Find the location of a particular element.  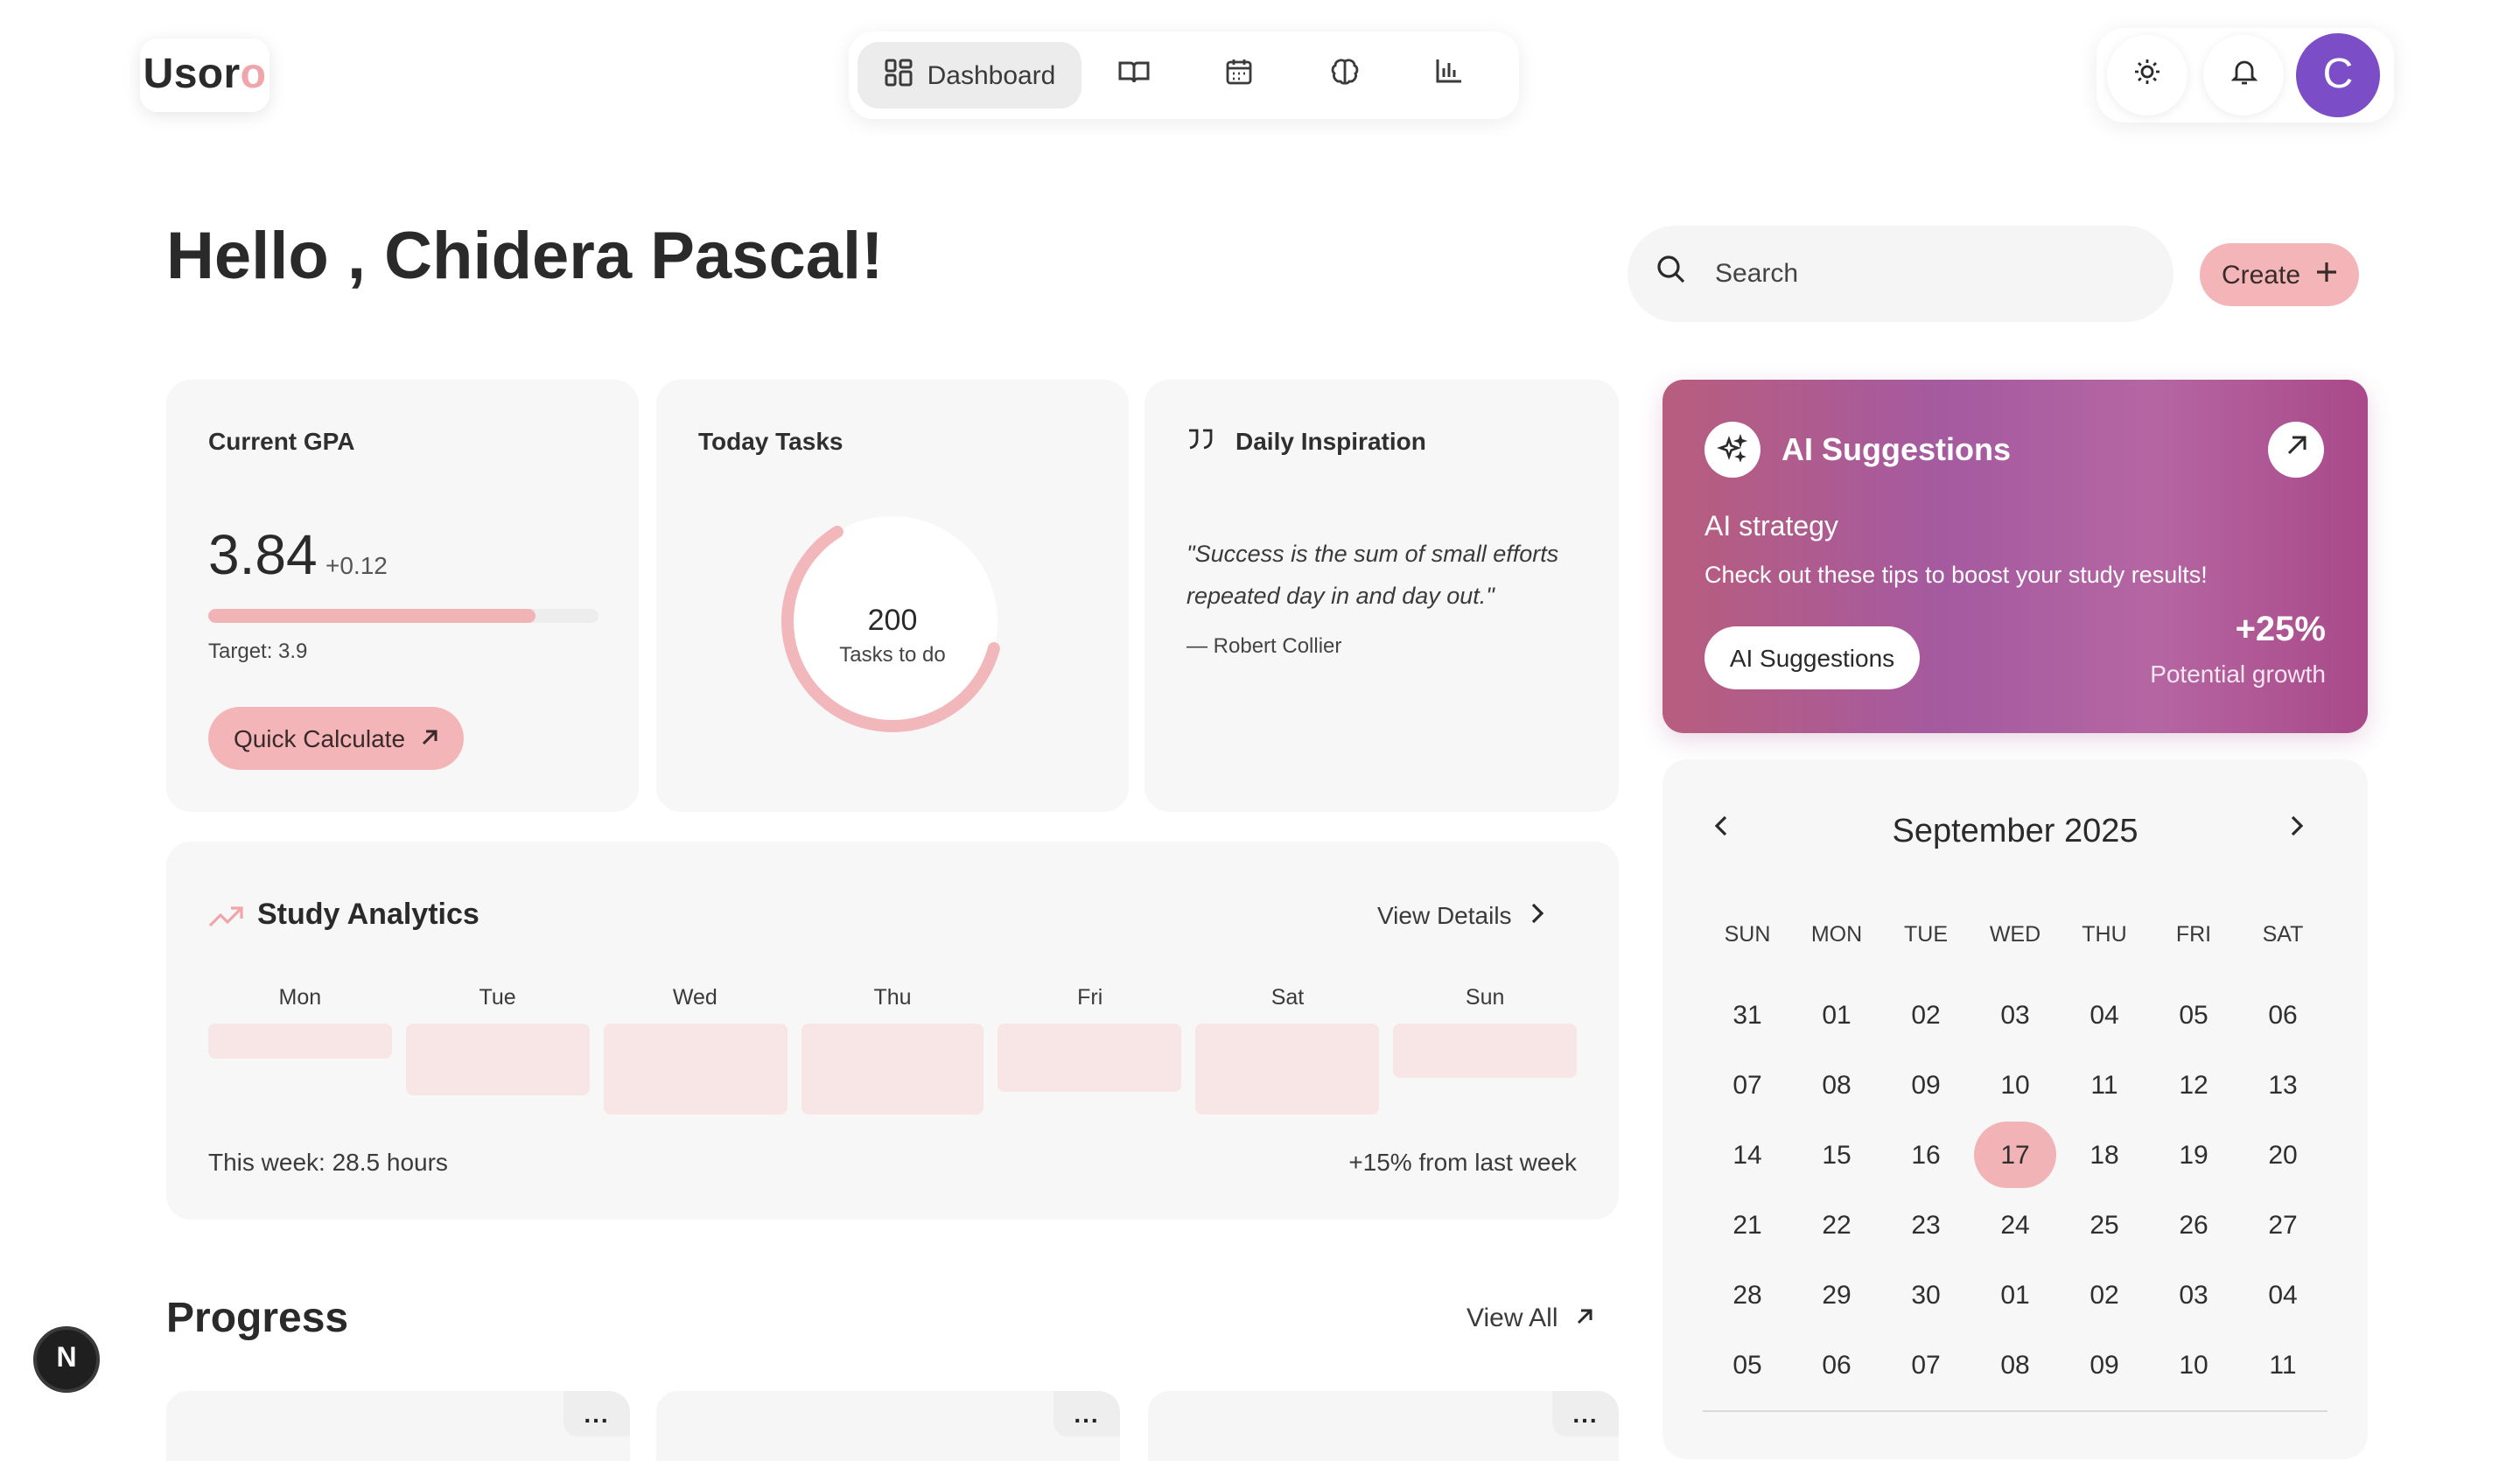

calendar-day: 15 is located at coordinates (1836, 1157).